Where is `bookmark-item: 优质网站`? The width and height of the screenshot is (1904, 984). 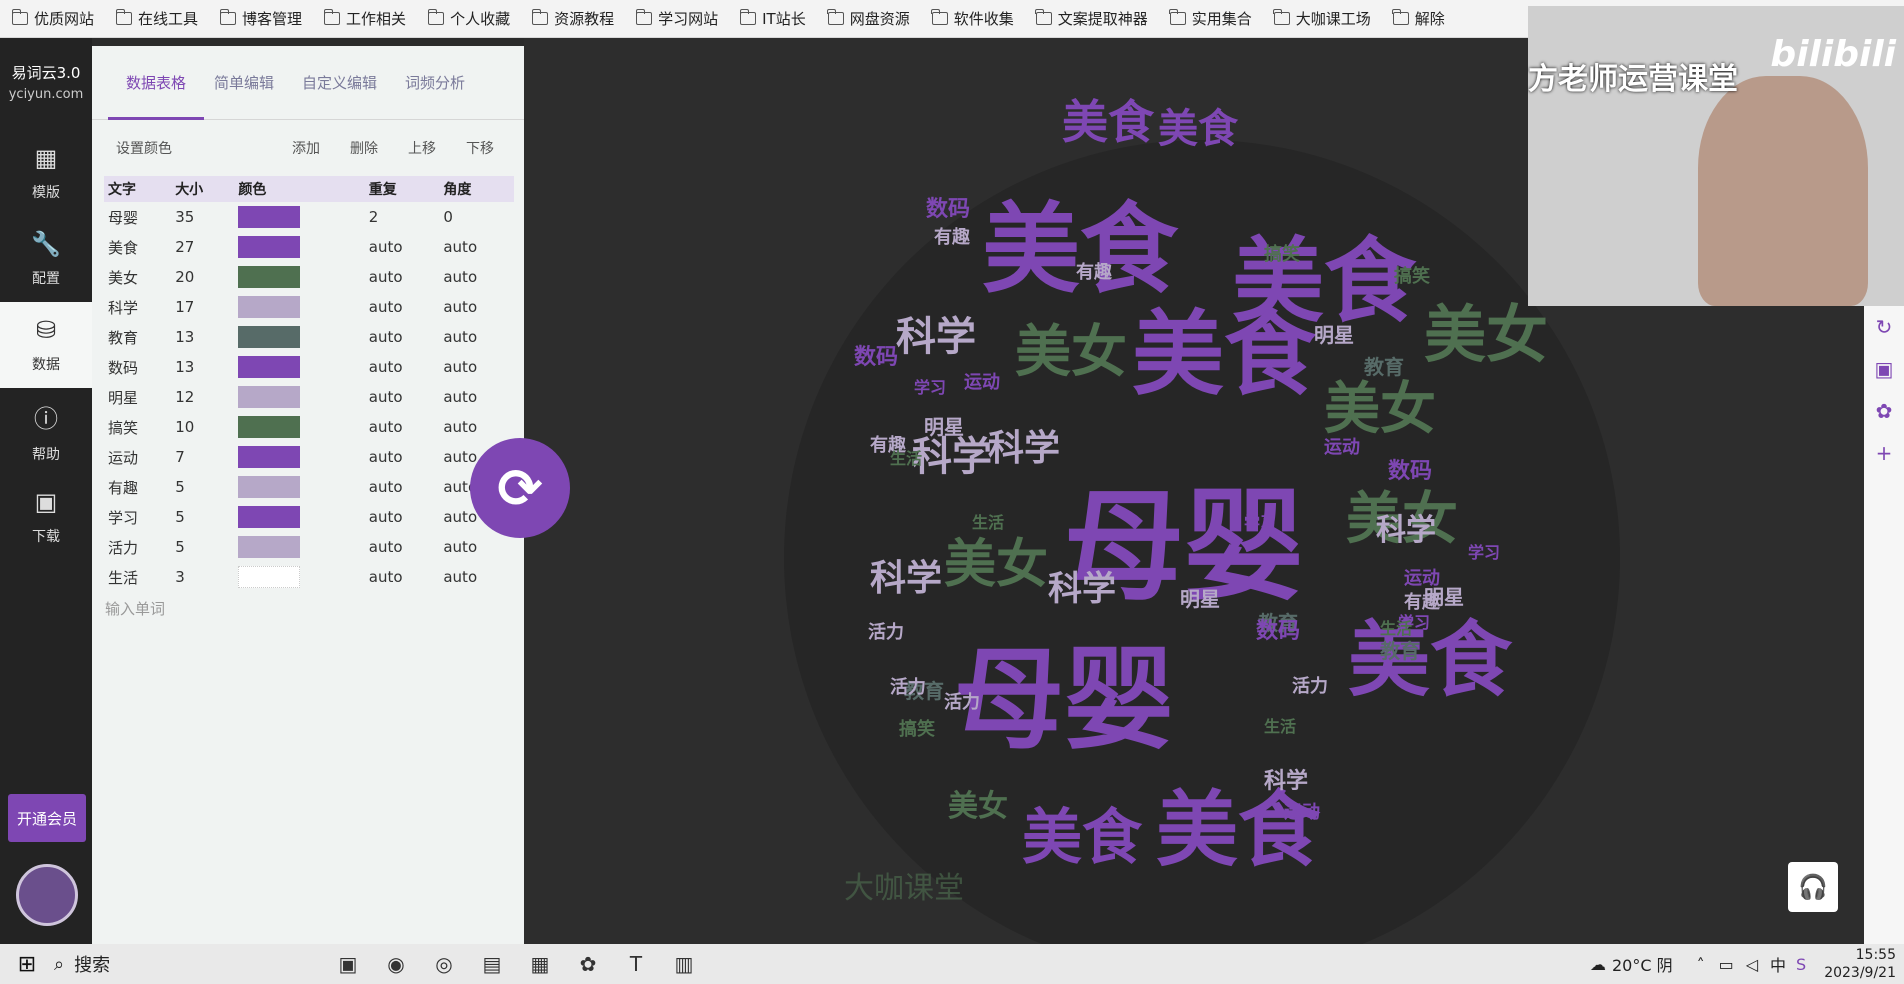 bookmark-item: 优质网站 is located at coordinates (52, 18).